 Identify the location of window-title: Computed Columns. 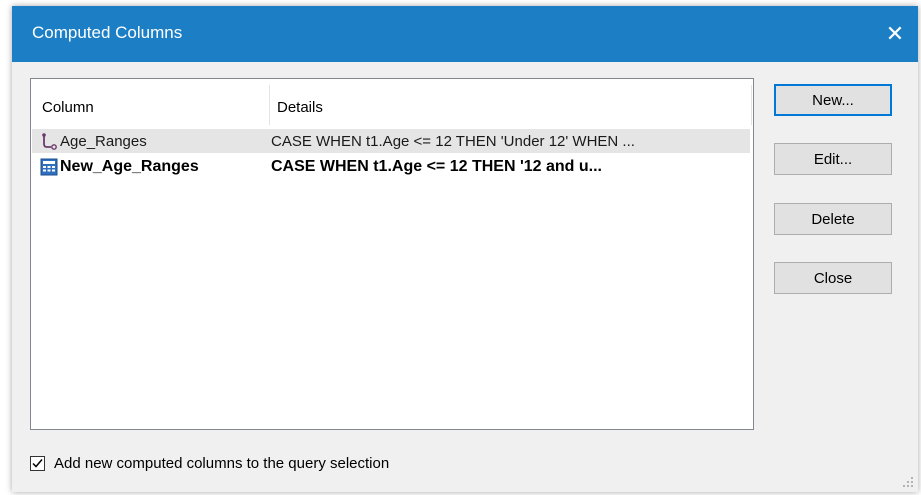
(107, 32).